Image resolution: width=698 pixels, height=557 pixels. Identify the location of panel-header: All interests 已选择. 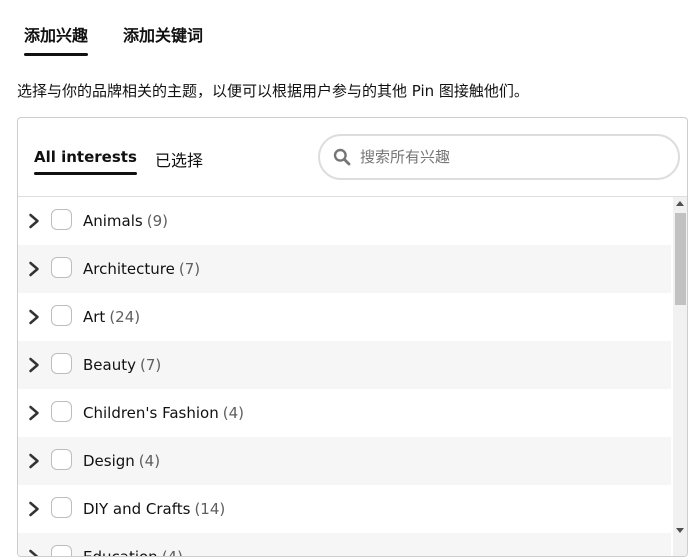
(352, 157).